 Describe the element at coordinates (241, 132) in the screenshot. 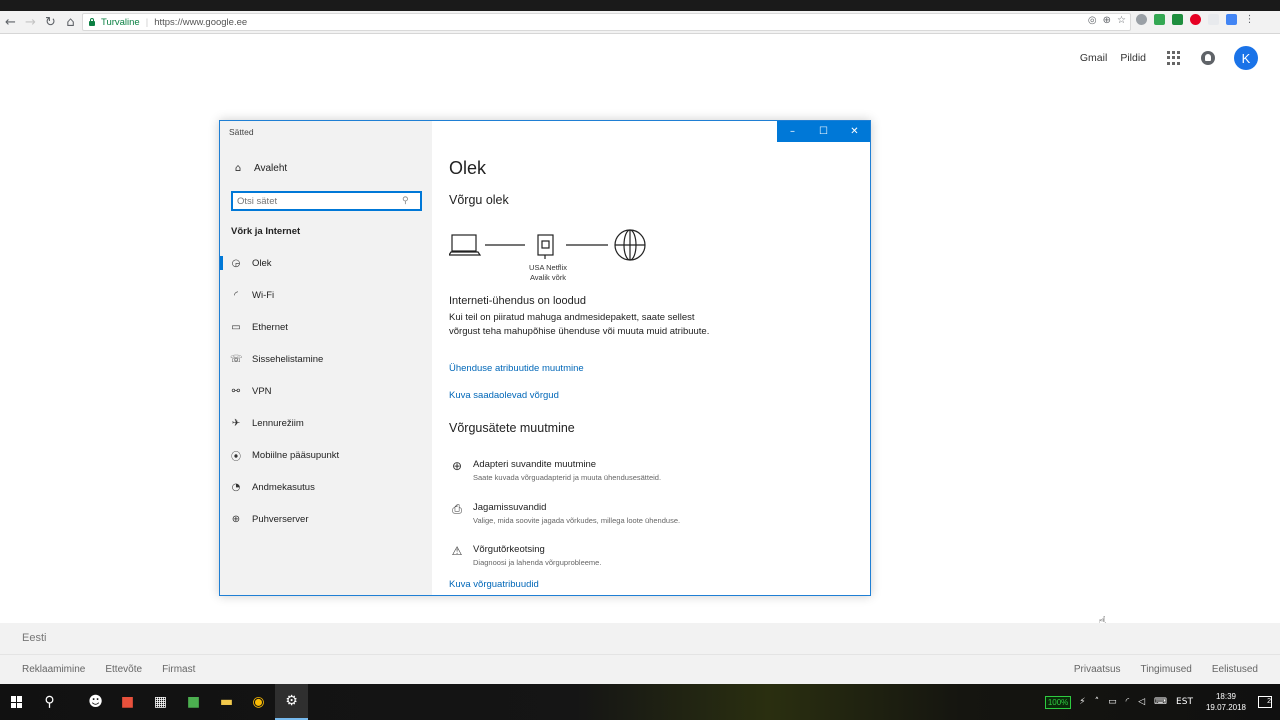

I see `window-title: Sätted` at that location.